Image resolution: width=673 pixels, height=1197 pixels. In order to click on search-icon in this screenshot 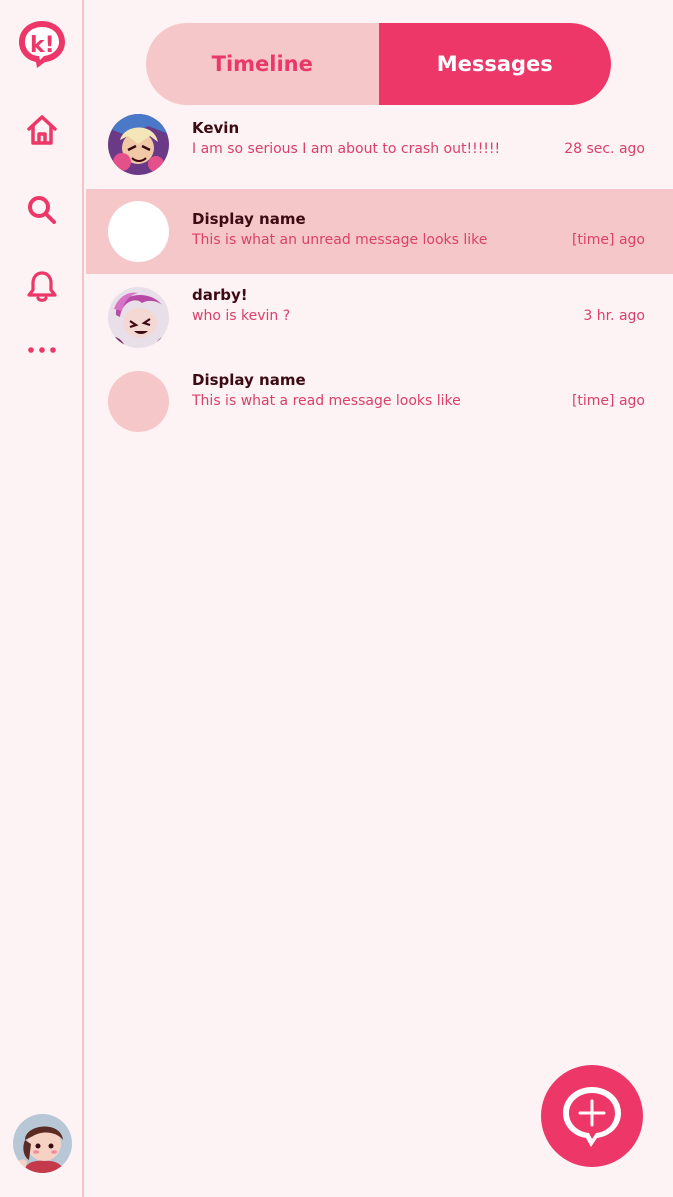, I will do `click(42, 210)`.